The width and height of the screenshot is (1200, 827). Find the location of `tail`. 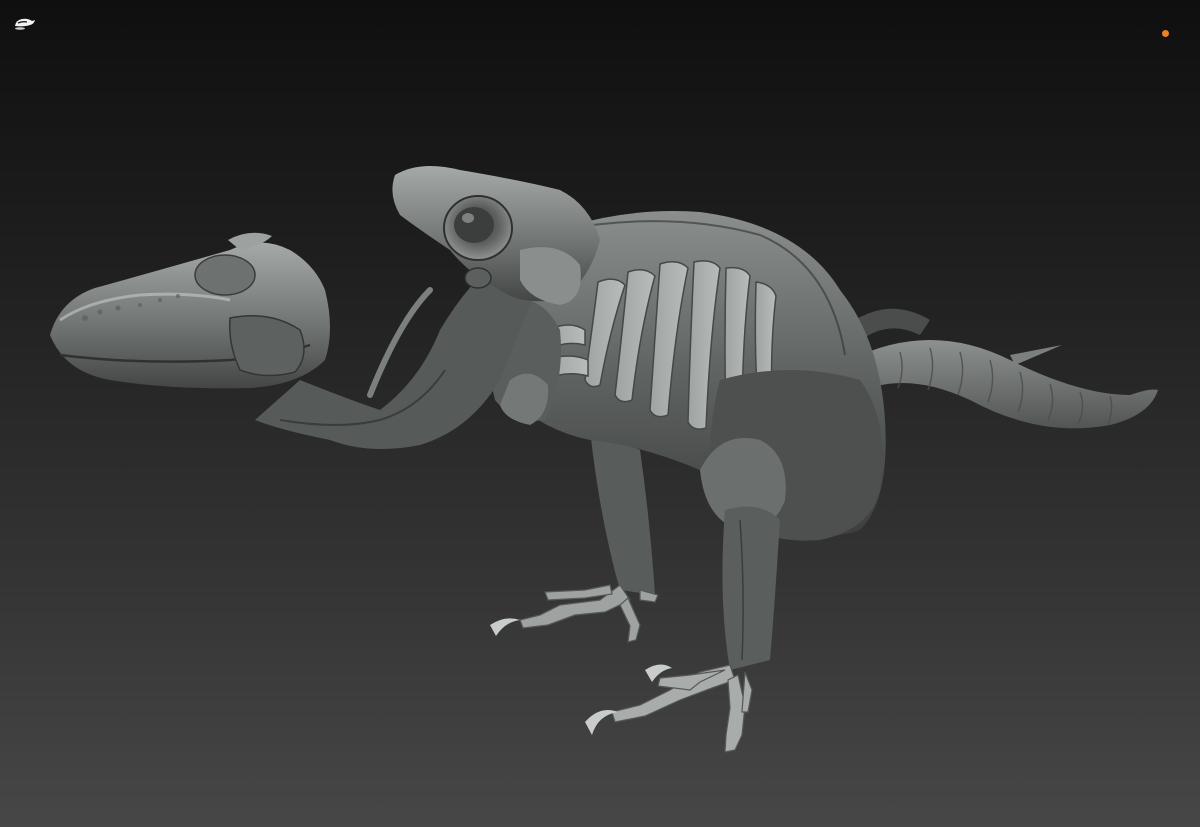

tail is located at coordinates (1004, 384).